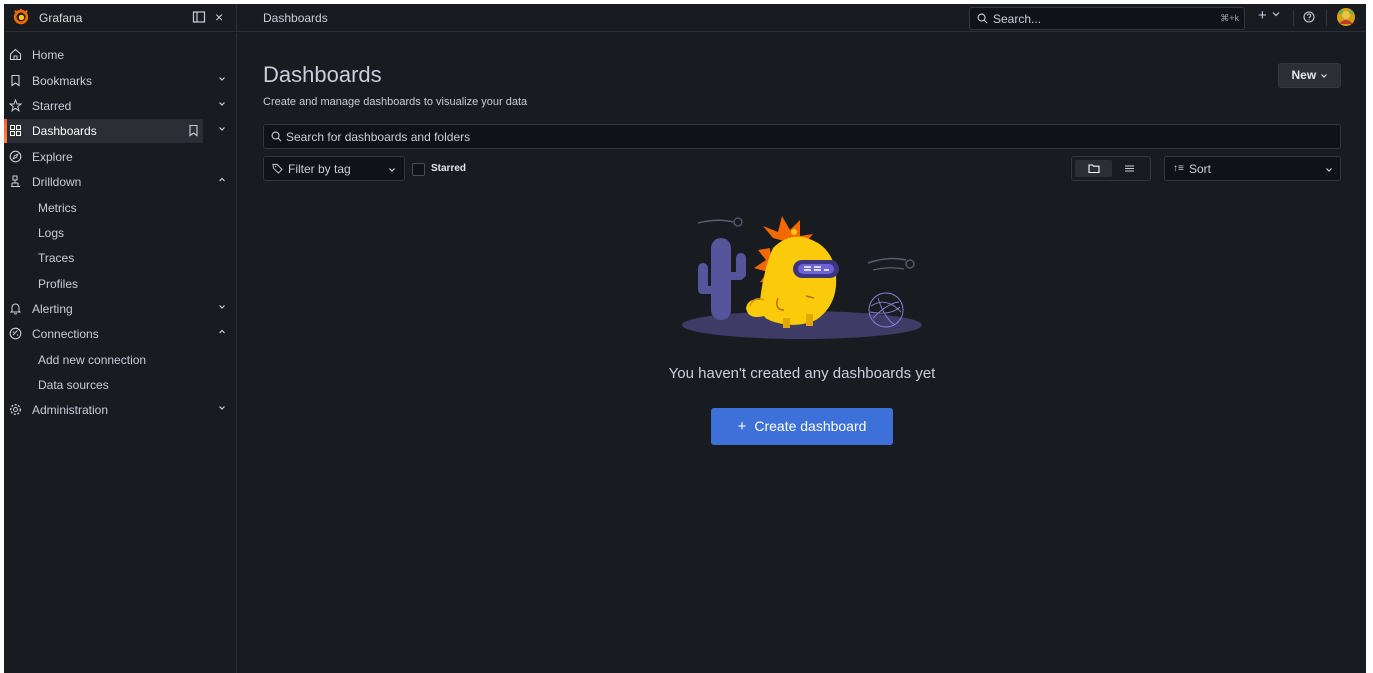 This screenshot has width=1373, height=673. I want to click on plus-icon: +, so click(742, 426).